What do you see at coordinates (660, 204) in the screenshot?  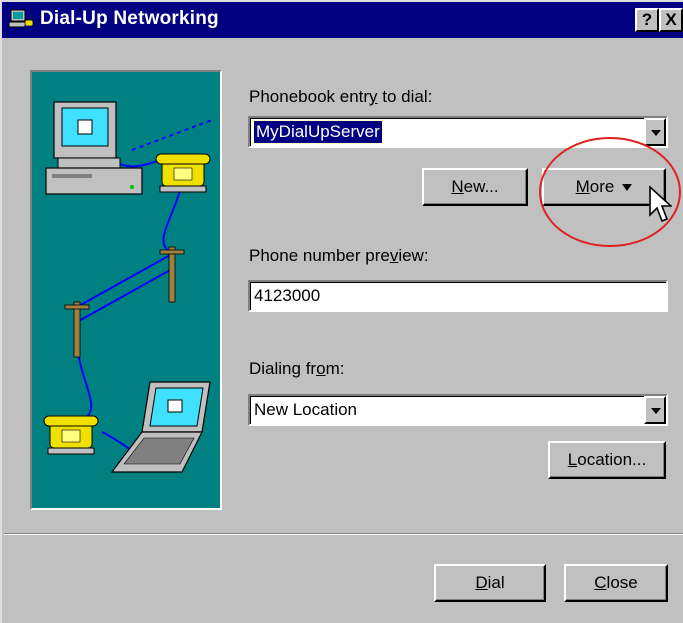 I see `arrow-cursor-icon` at bounding box center [660, 204].